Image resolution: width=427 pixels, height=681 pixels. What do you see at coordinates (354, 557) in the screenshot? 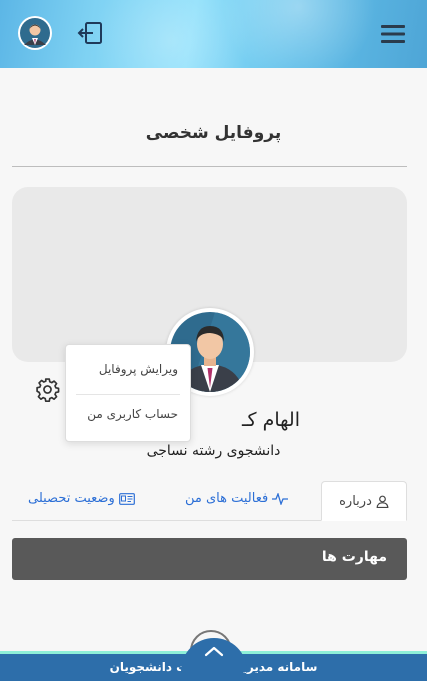
I see `skills-title: مهارت ها` at bounding box center [354, 557].